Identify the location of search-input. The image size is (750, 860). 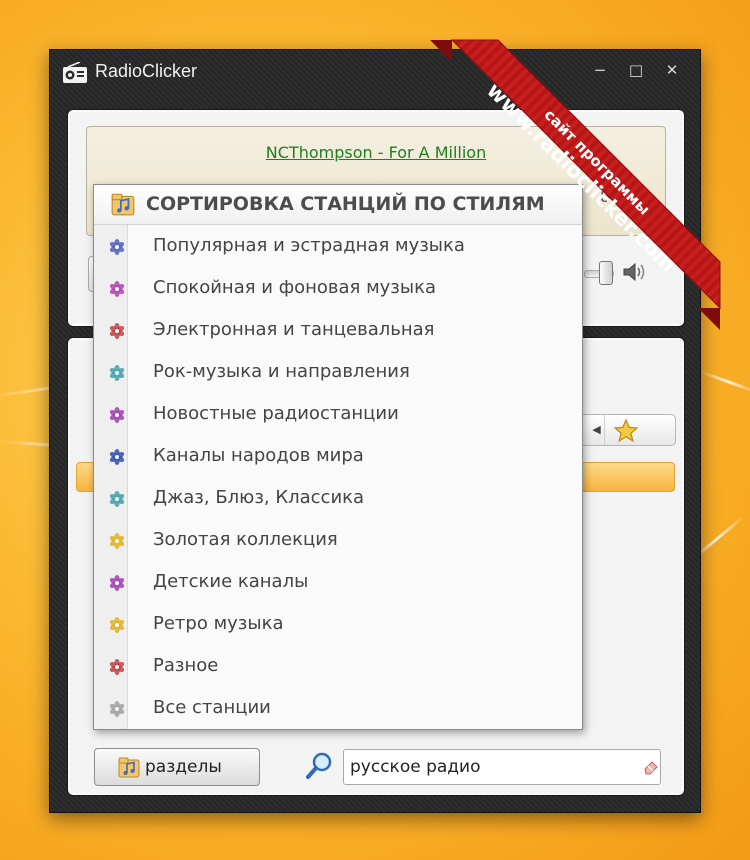
(502, 767).